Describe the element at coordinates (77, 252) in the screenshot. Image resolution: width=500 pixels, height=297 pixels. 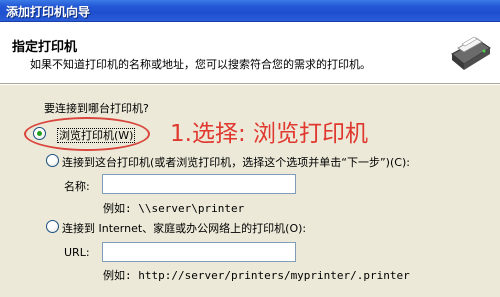
I see `url-label: URL:` at that location.